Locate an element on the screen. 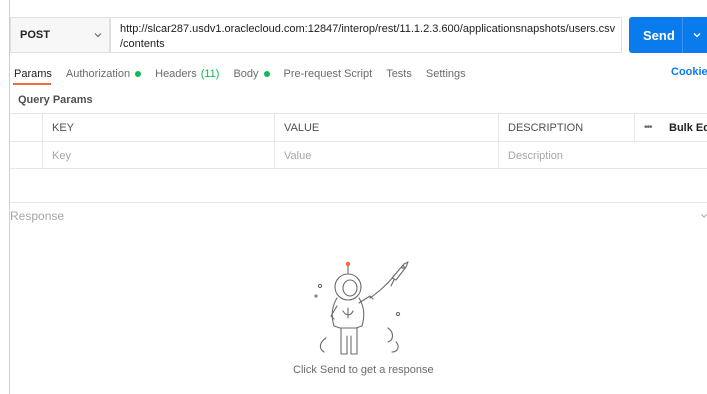 The height and width of the screenshot is (394, 707). pane-separator is located at coordinates (358, 202).